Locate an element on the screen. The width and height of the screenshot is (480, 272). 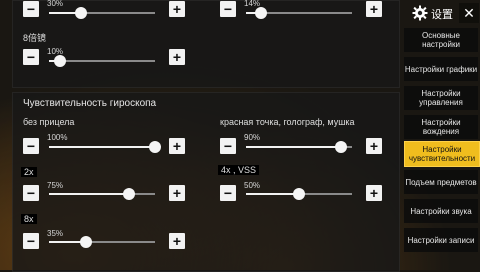
menu-item-driving: Настройки вождения is located at coordinates (441, 127).